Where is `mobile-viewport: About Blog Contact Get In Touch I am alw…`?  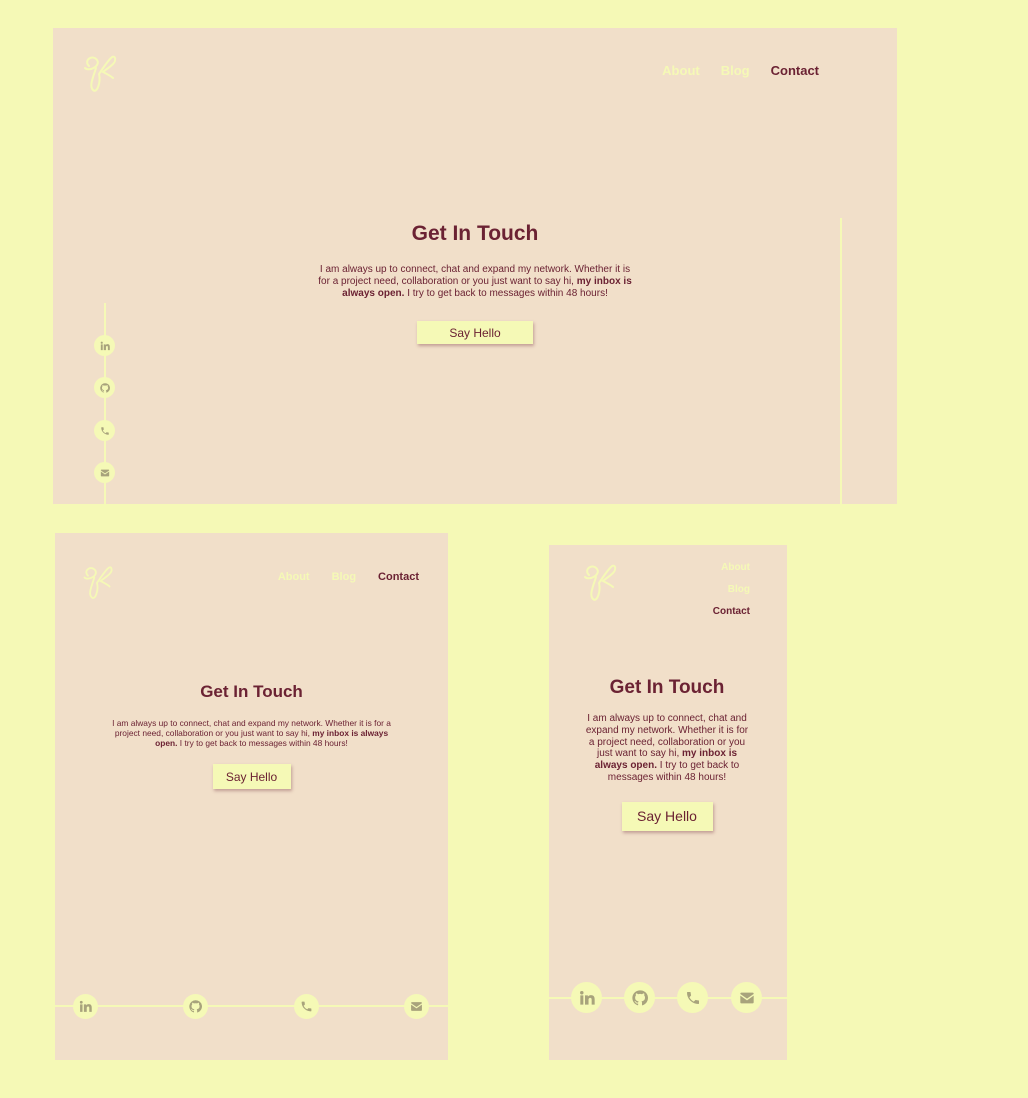
mobile-viewport: About Blog Contact Get In Touch I am alw… is located at coordinates (668, 802).